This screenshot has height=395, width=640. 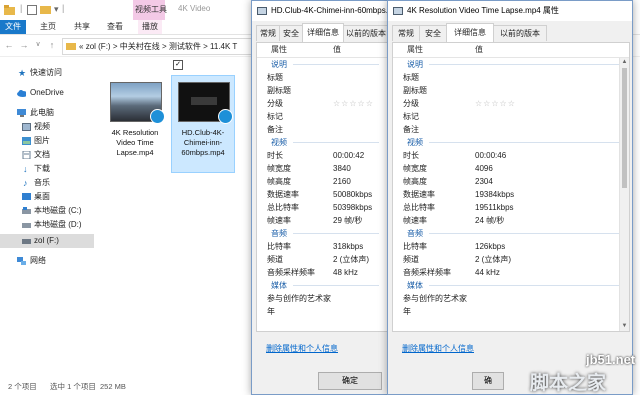 What do you see at coordinates (115, 27) in the screenshot?
I see `tab-view: 查看` at bounding box center [115, 27].